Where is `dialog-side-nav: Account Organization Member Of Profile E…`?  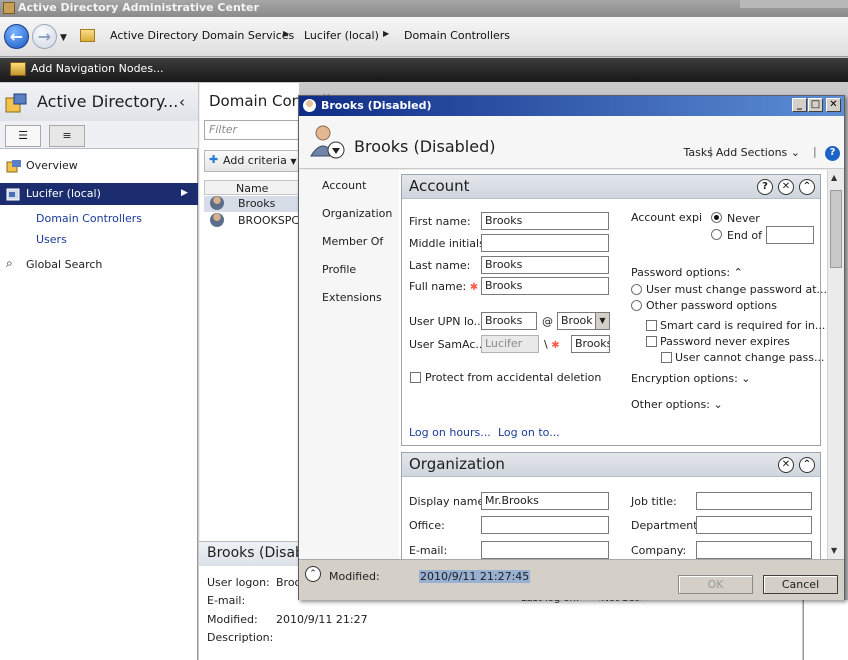 dialog-side-nav: Account Organization Member Of Profile E… is located at coordinates (349, 364).